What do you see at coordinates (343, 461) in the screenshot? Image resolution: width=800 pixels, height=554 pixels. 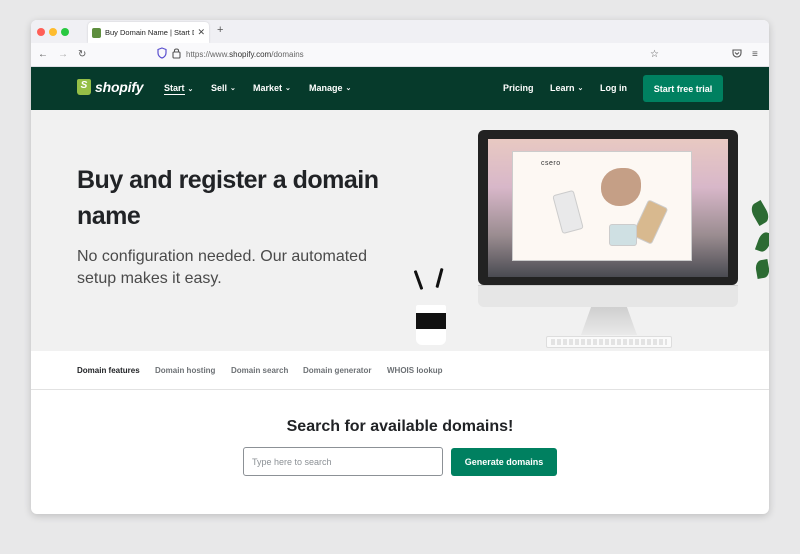 I see `domain-search-input` at bounding box center [343, 461].